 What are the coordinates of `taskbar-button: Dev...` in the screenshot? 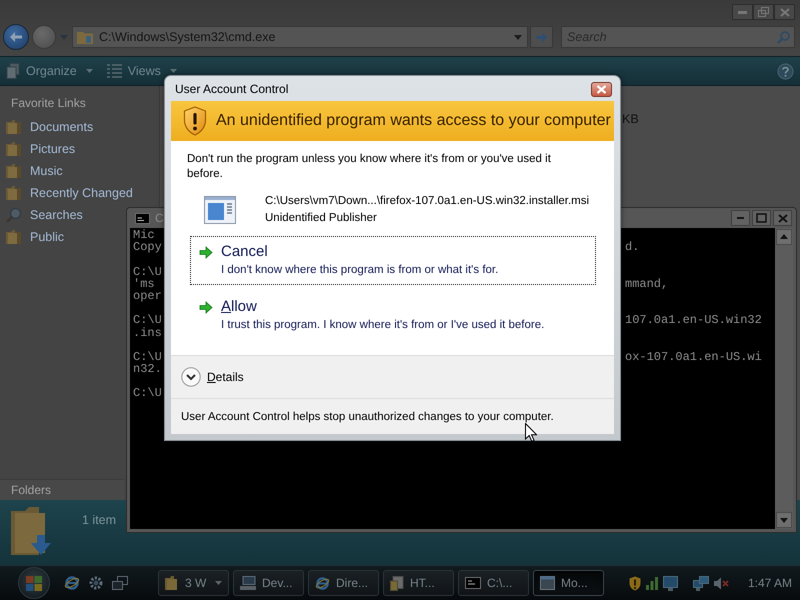 It's located at (268, 583).